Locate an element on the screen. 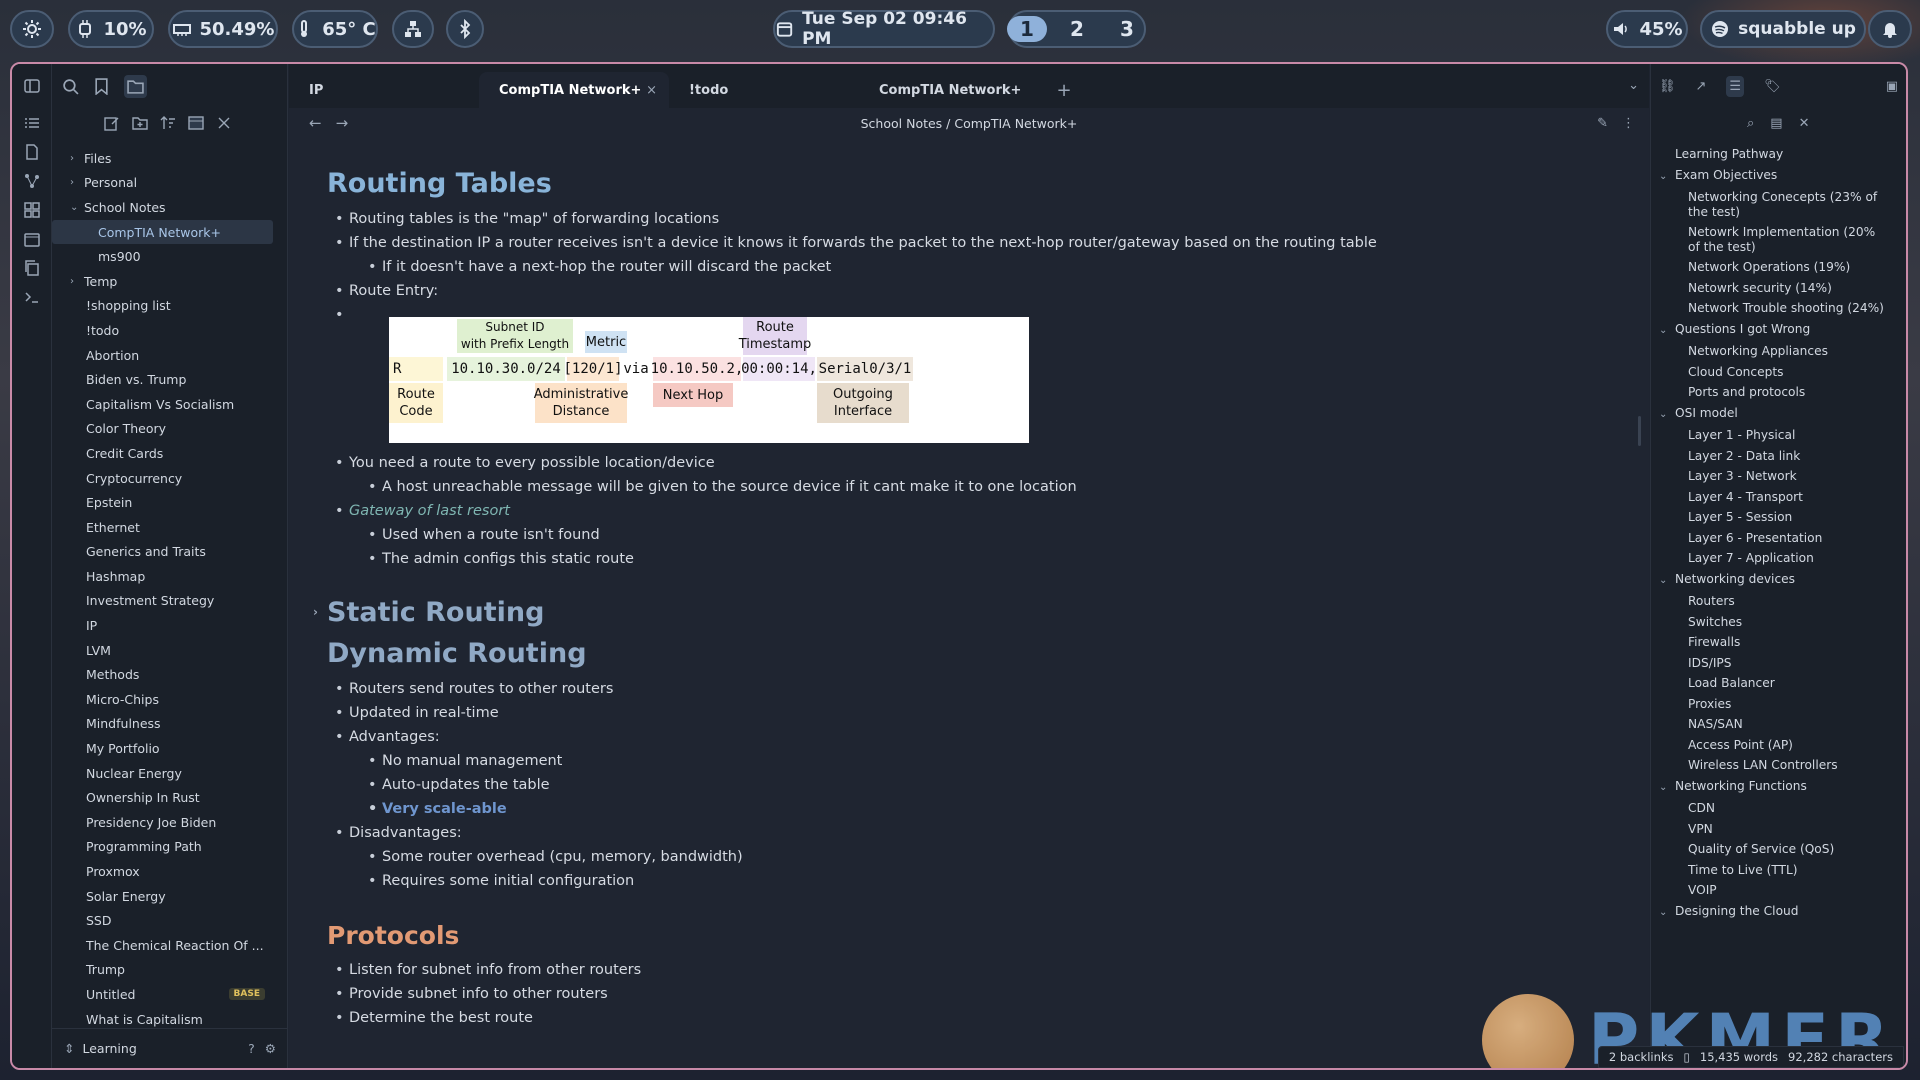 Image resolution: width=1920 pixels, height=1080 pixels. ribbon-grid-button is located at coordinates (32, 209).